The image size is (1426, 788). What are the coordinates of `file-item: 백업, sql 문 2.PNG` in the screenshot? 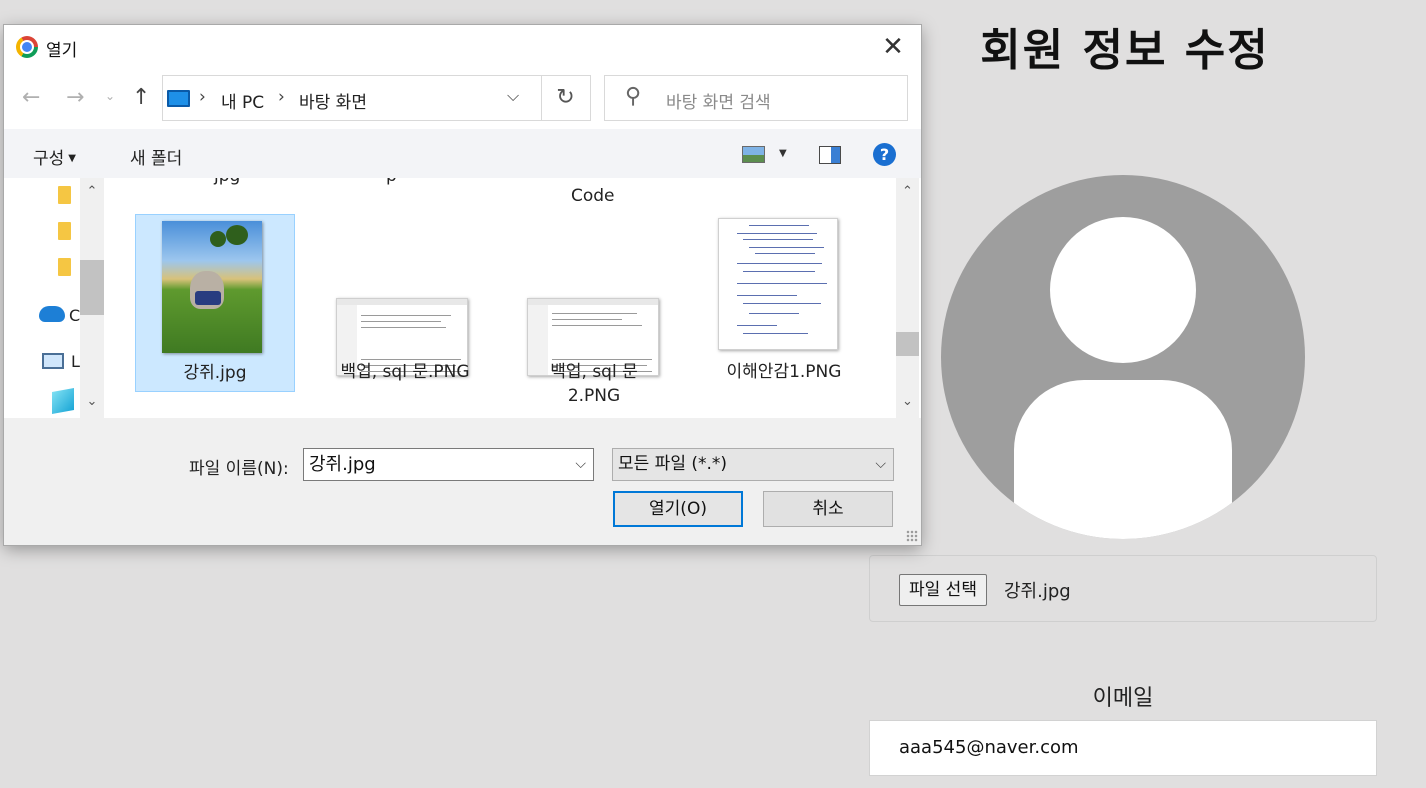 It's located at (594, 310).